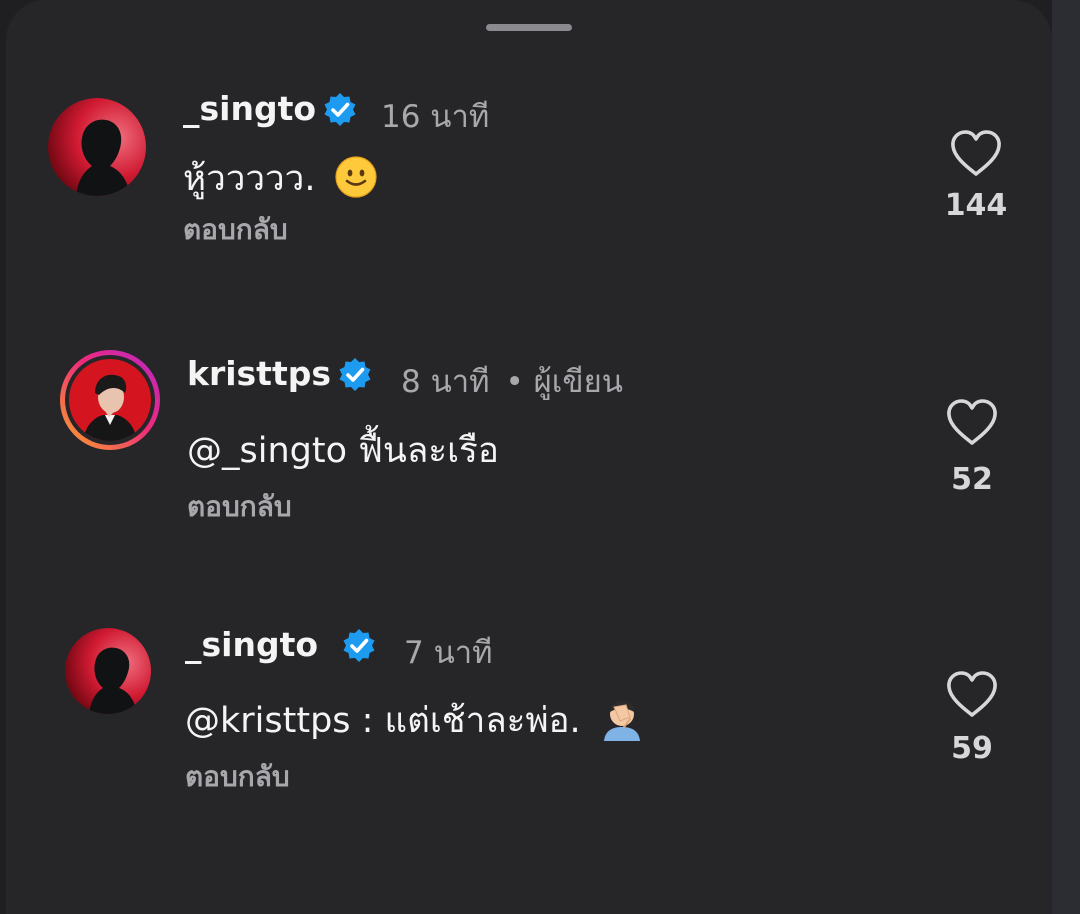  Describe the element at coordinates (360, 451) in the screenshot. I see `comment-body: _singto ฟื้นละเรือ` at that location.